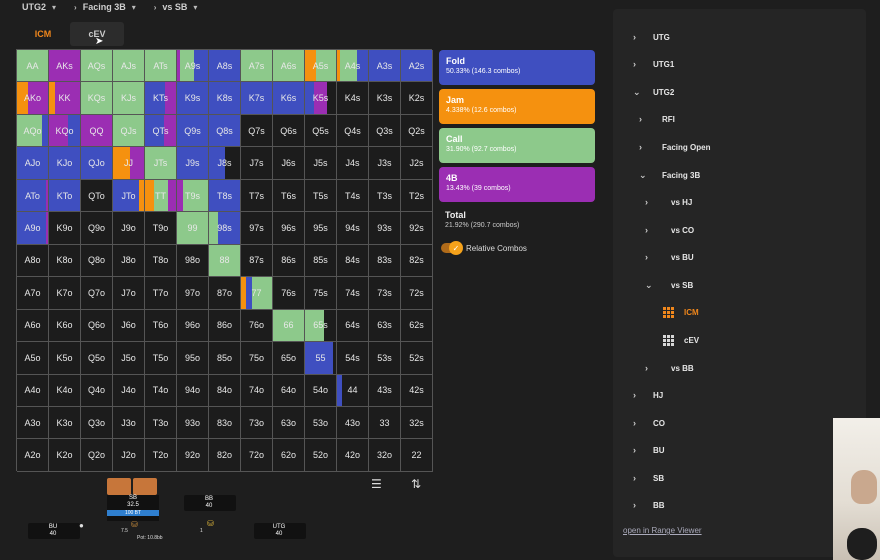 This screenshot has width=880, height=560. What do you see at coordinates (257, 131) in the screenshot?
I see `hand-cell: Q7s` at bounding box center [257, 131].